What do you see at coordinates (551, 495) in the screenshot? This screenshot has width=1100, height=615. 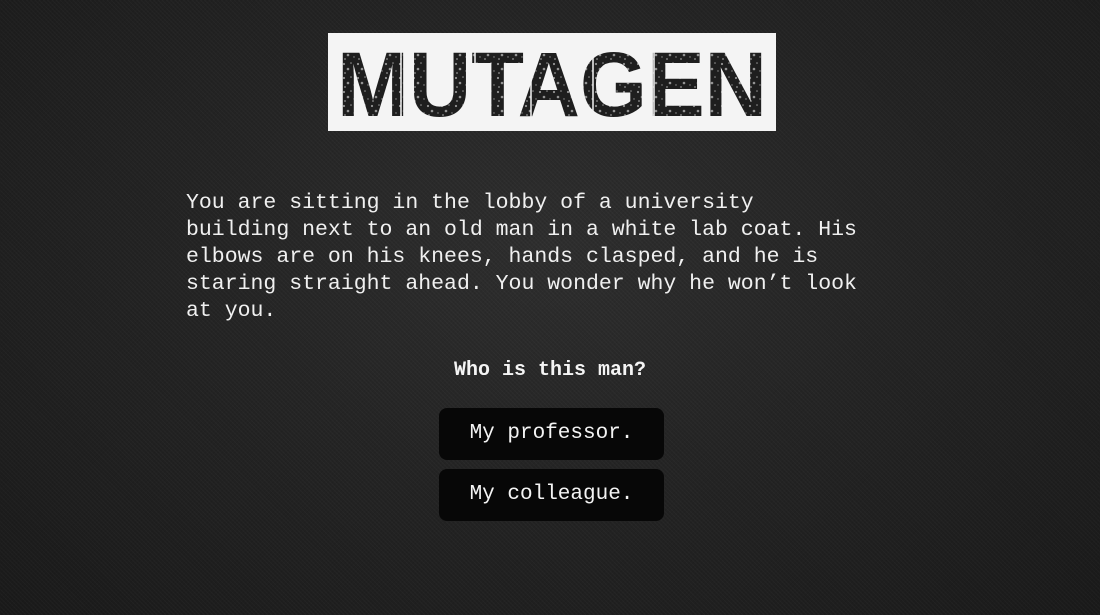 I see `choice-button-colleague: My colleague.` at bounding box center [551, 495].